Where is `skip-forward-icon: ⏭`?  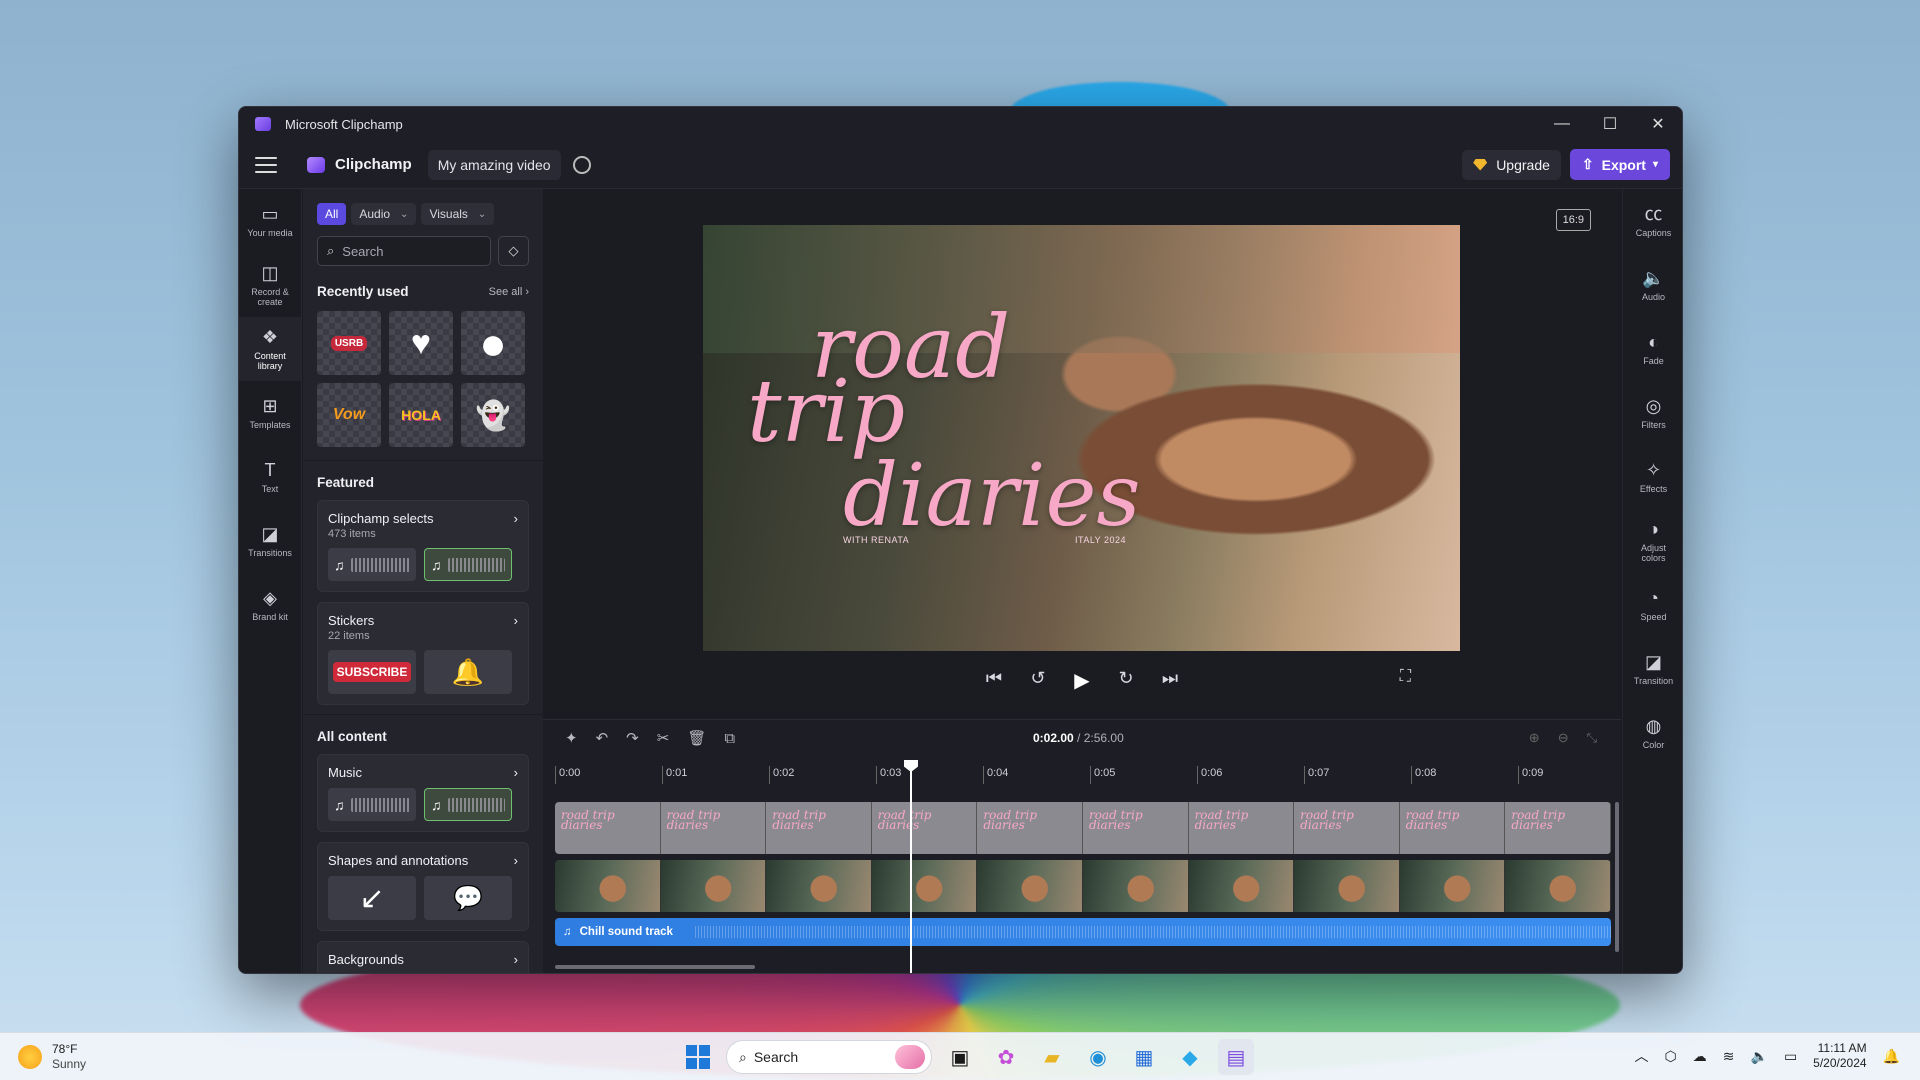
skip-forward-icon: ⏭ is located at coordinates (1170, 680).